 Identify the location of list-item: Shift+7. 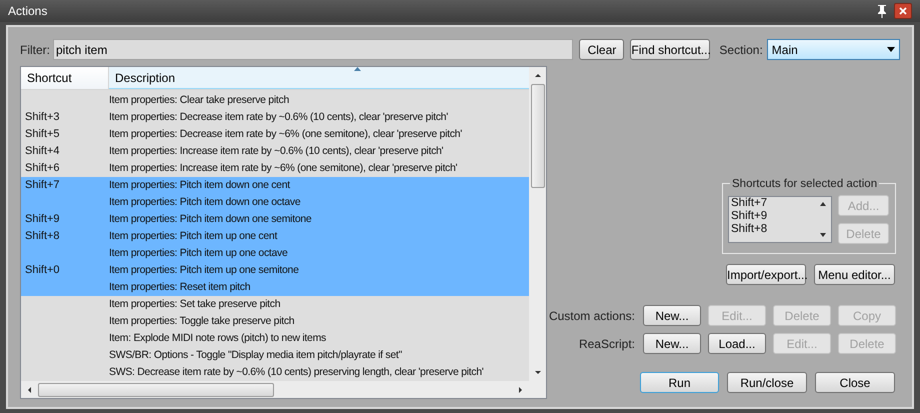
(772, 203).